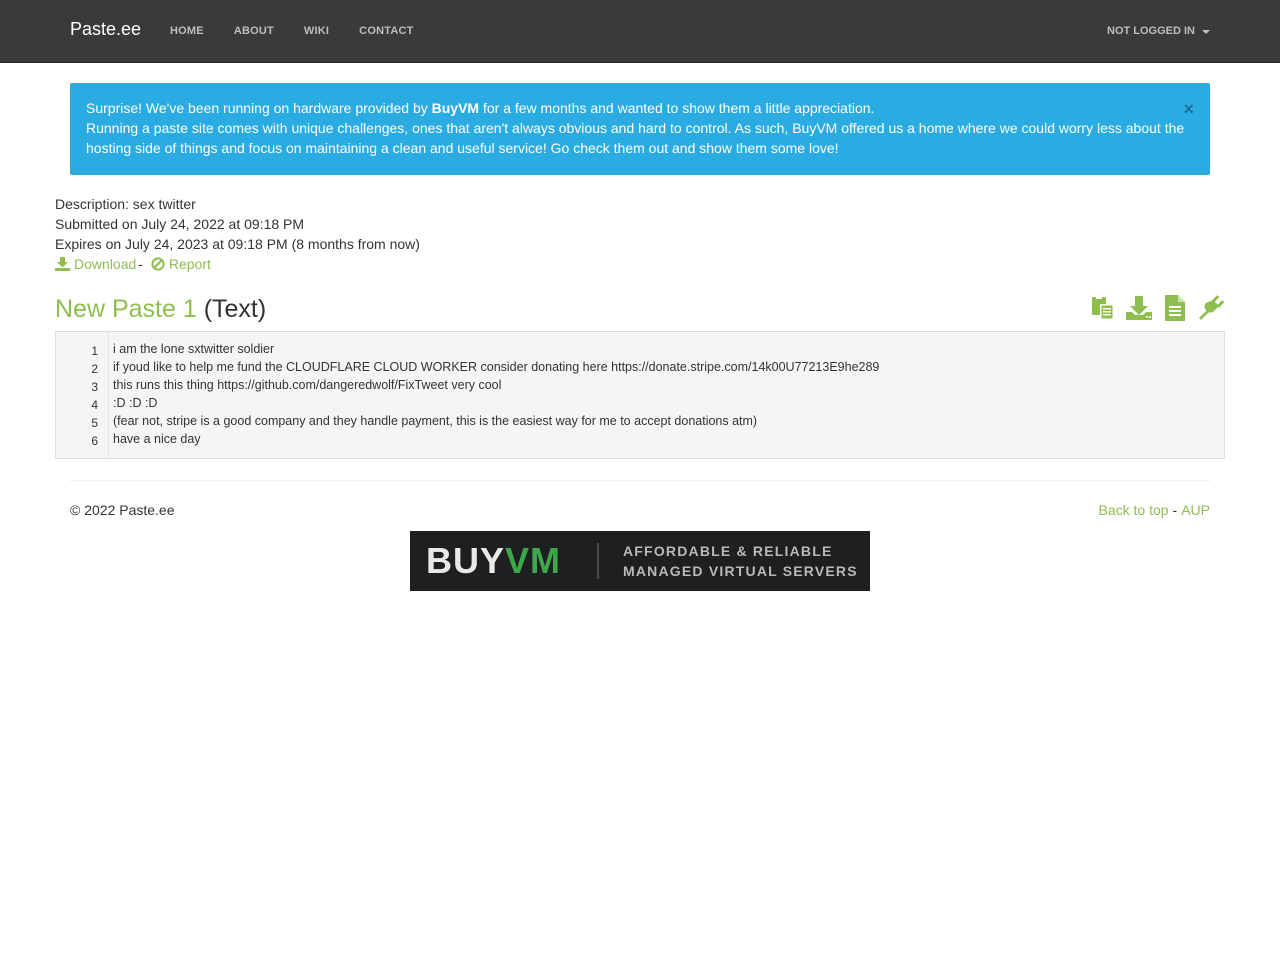  I want to click on copyright-text: © 2022 Paste.ee, so click(122, 510).